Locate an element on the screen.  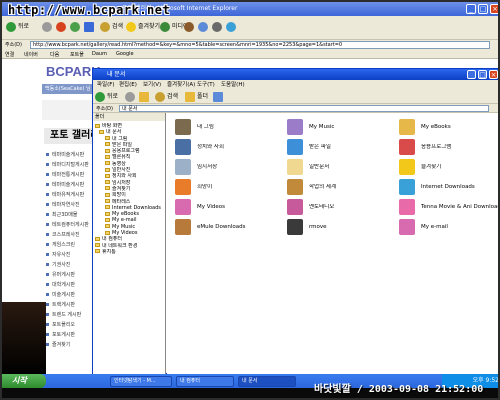
folder-item: My Music is located at coordinates (342, 129).